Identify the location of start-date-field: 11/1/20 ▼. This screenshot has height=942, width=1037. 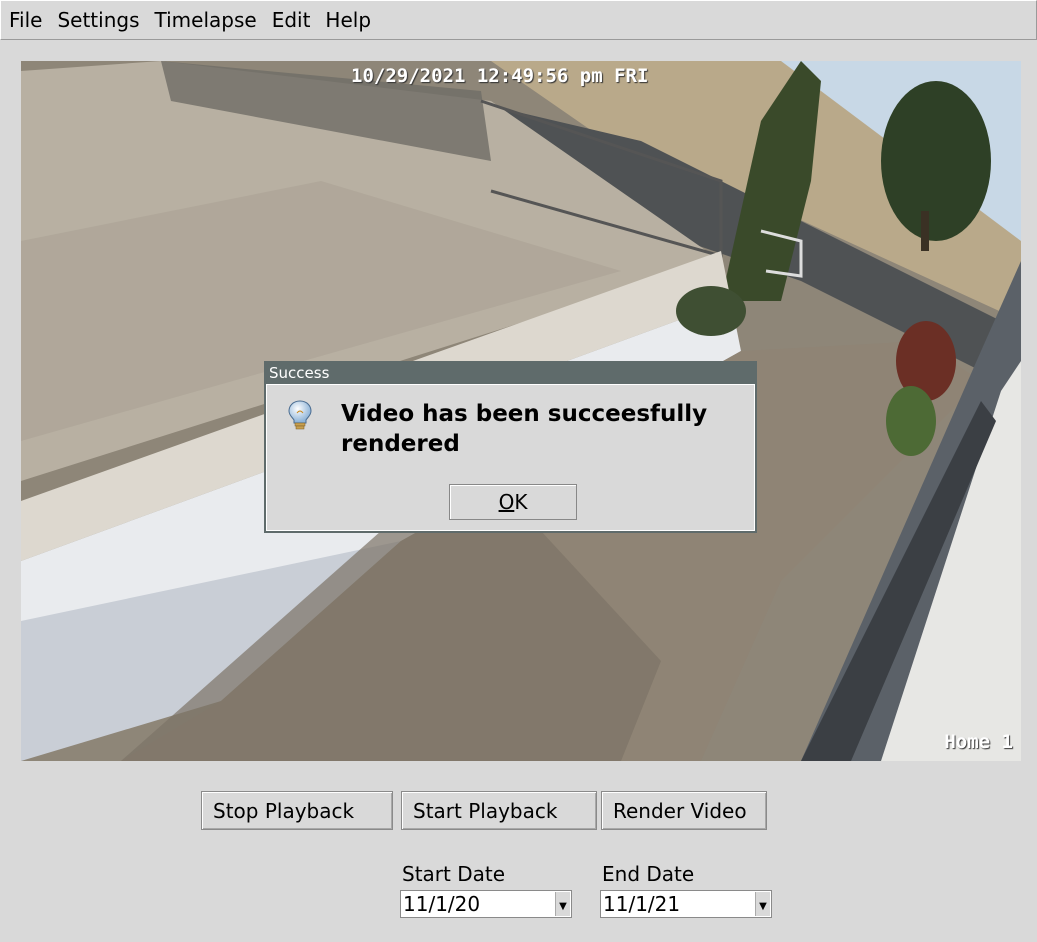
(486, 904).